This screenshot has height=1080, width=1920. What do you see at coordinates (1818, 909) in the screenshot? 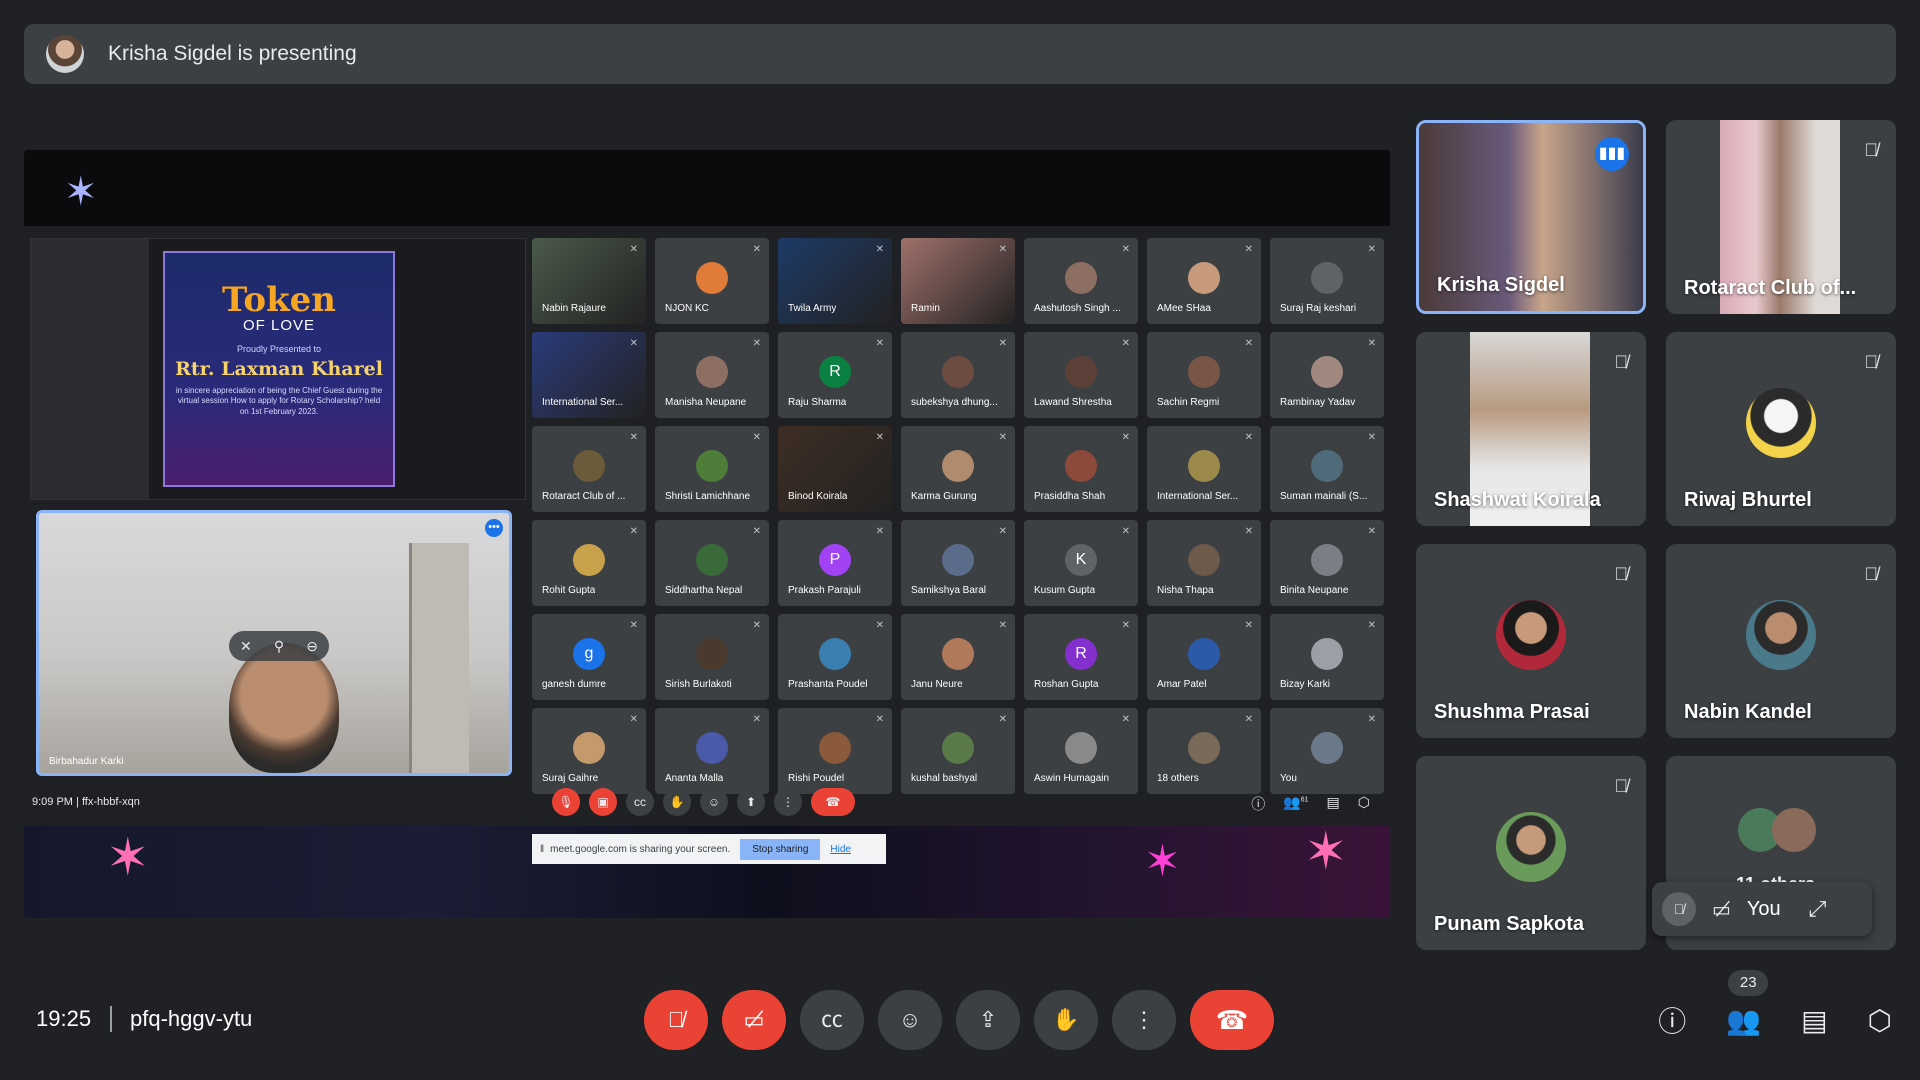
I see `expand-icon: ⤢` at bounding box center [1818, 909].